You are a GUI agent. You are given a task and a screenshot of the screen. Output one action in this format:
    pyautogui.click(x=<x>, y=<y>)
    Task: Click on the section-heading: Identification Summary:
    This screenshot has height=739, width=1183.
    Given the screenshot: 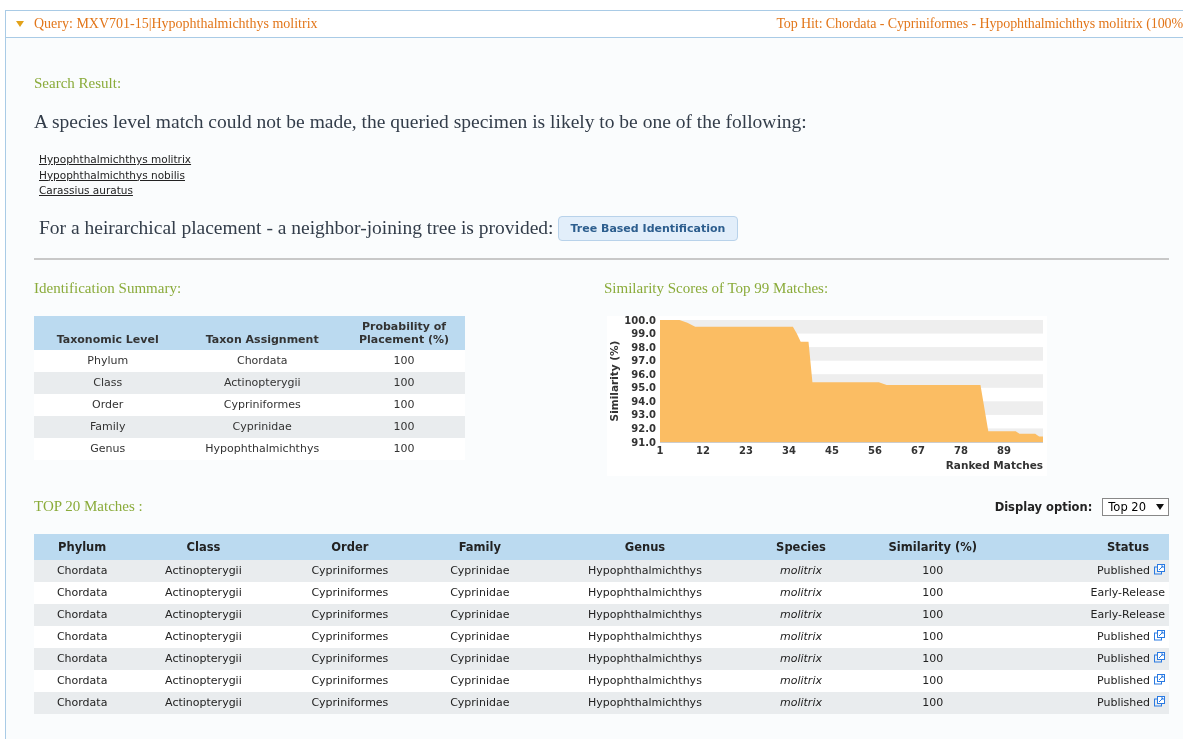 What is the action you would take?
    pyautogui.click(x=108, y=288)
    